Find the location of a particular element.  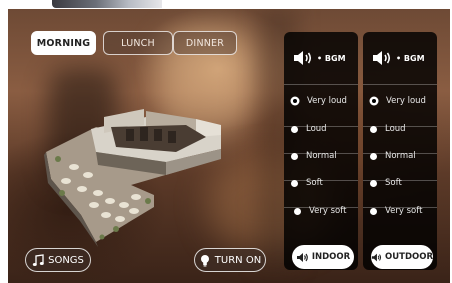

lightbulb-icon is located at coordinates (204, 260).